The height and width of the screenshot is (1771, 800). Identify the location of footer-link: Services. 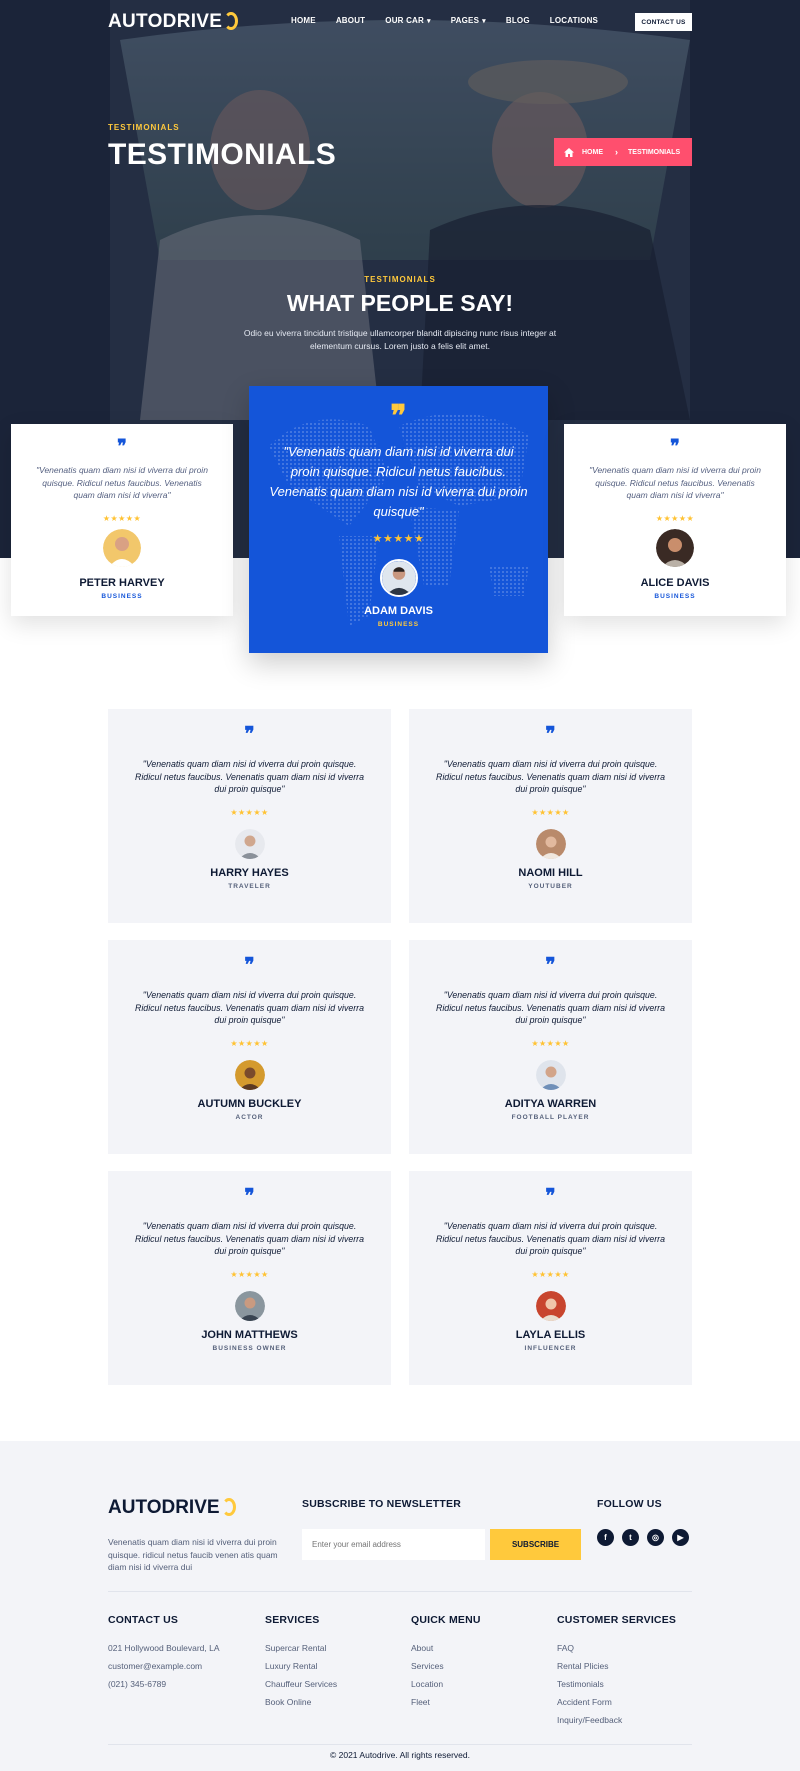
(446, 1666).